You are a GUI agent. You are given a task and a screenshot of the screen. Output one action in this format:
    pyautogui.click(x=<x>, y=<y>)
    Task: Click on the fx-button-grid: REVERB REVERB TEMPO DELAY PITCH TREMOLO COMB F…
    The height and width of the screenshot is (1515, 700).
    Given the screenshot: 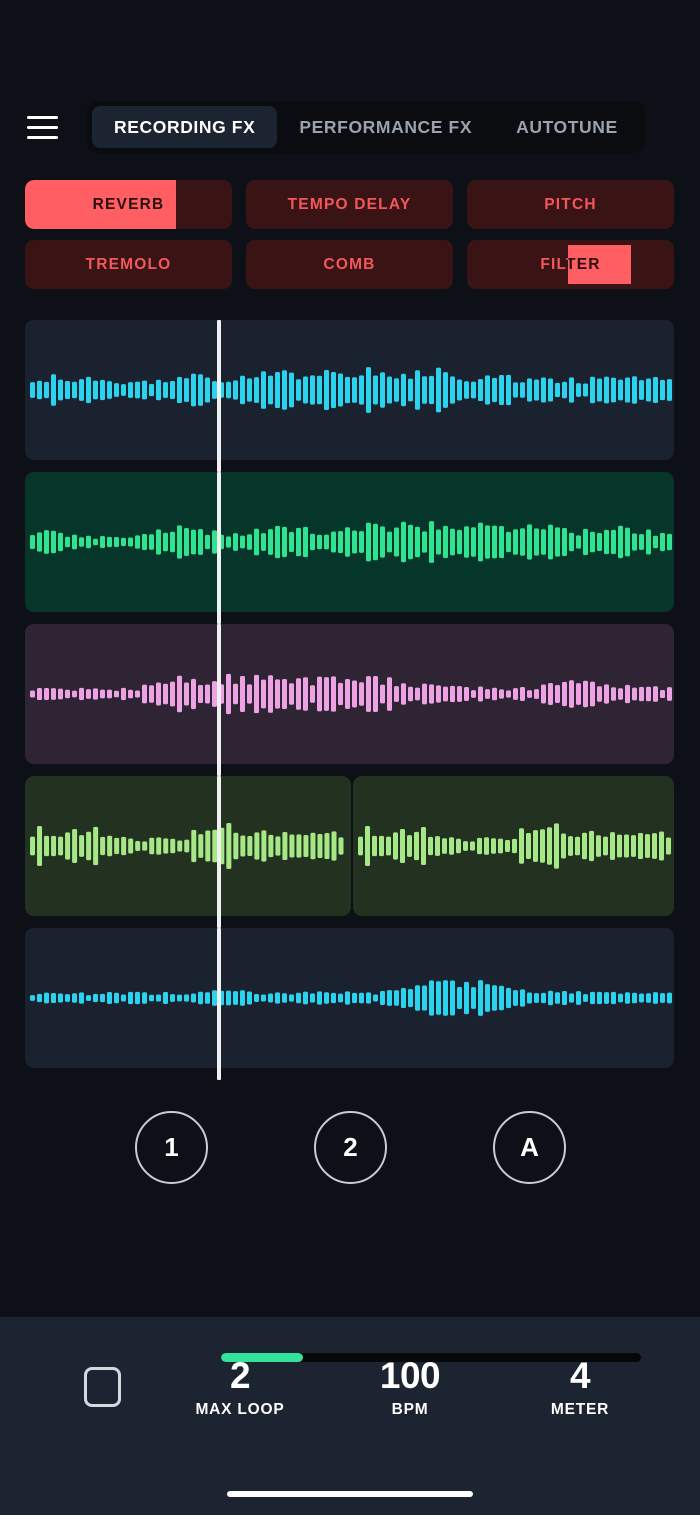 What is the action you would take?
    pyautogui.click(x=349, y=234)
    